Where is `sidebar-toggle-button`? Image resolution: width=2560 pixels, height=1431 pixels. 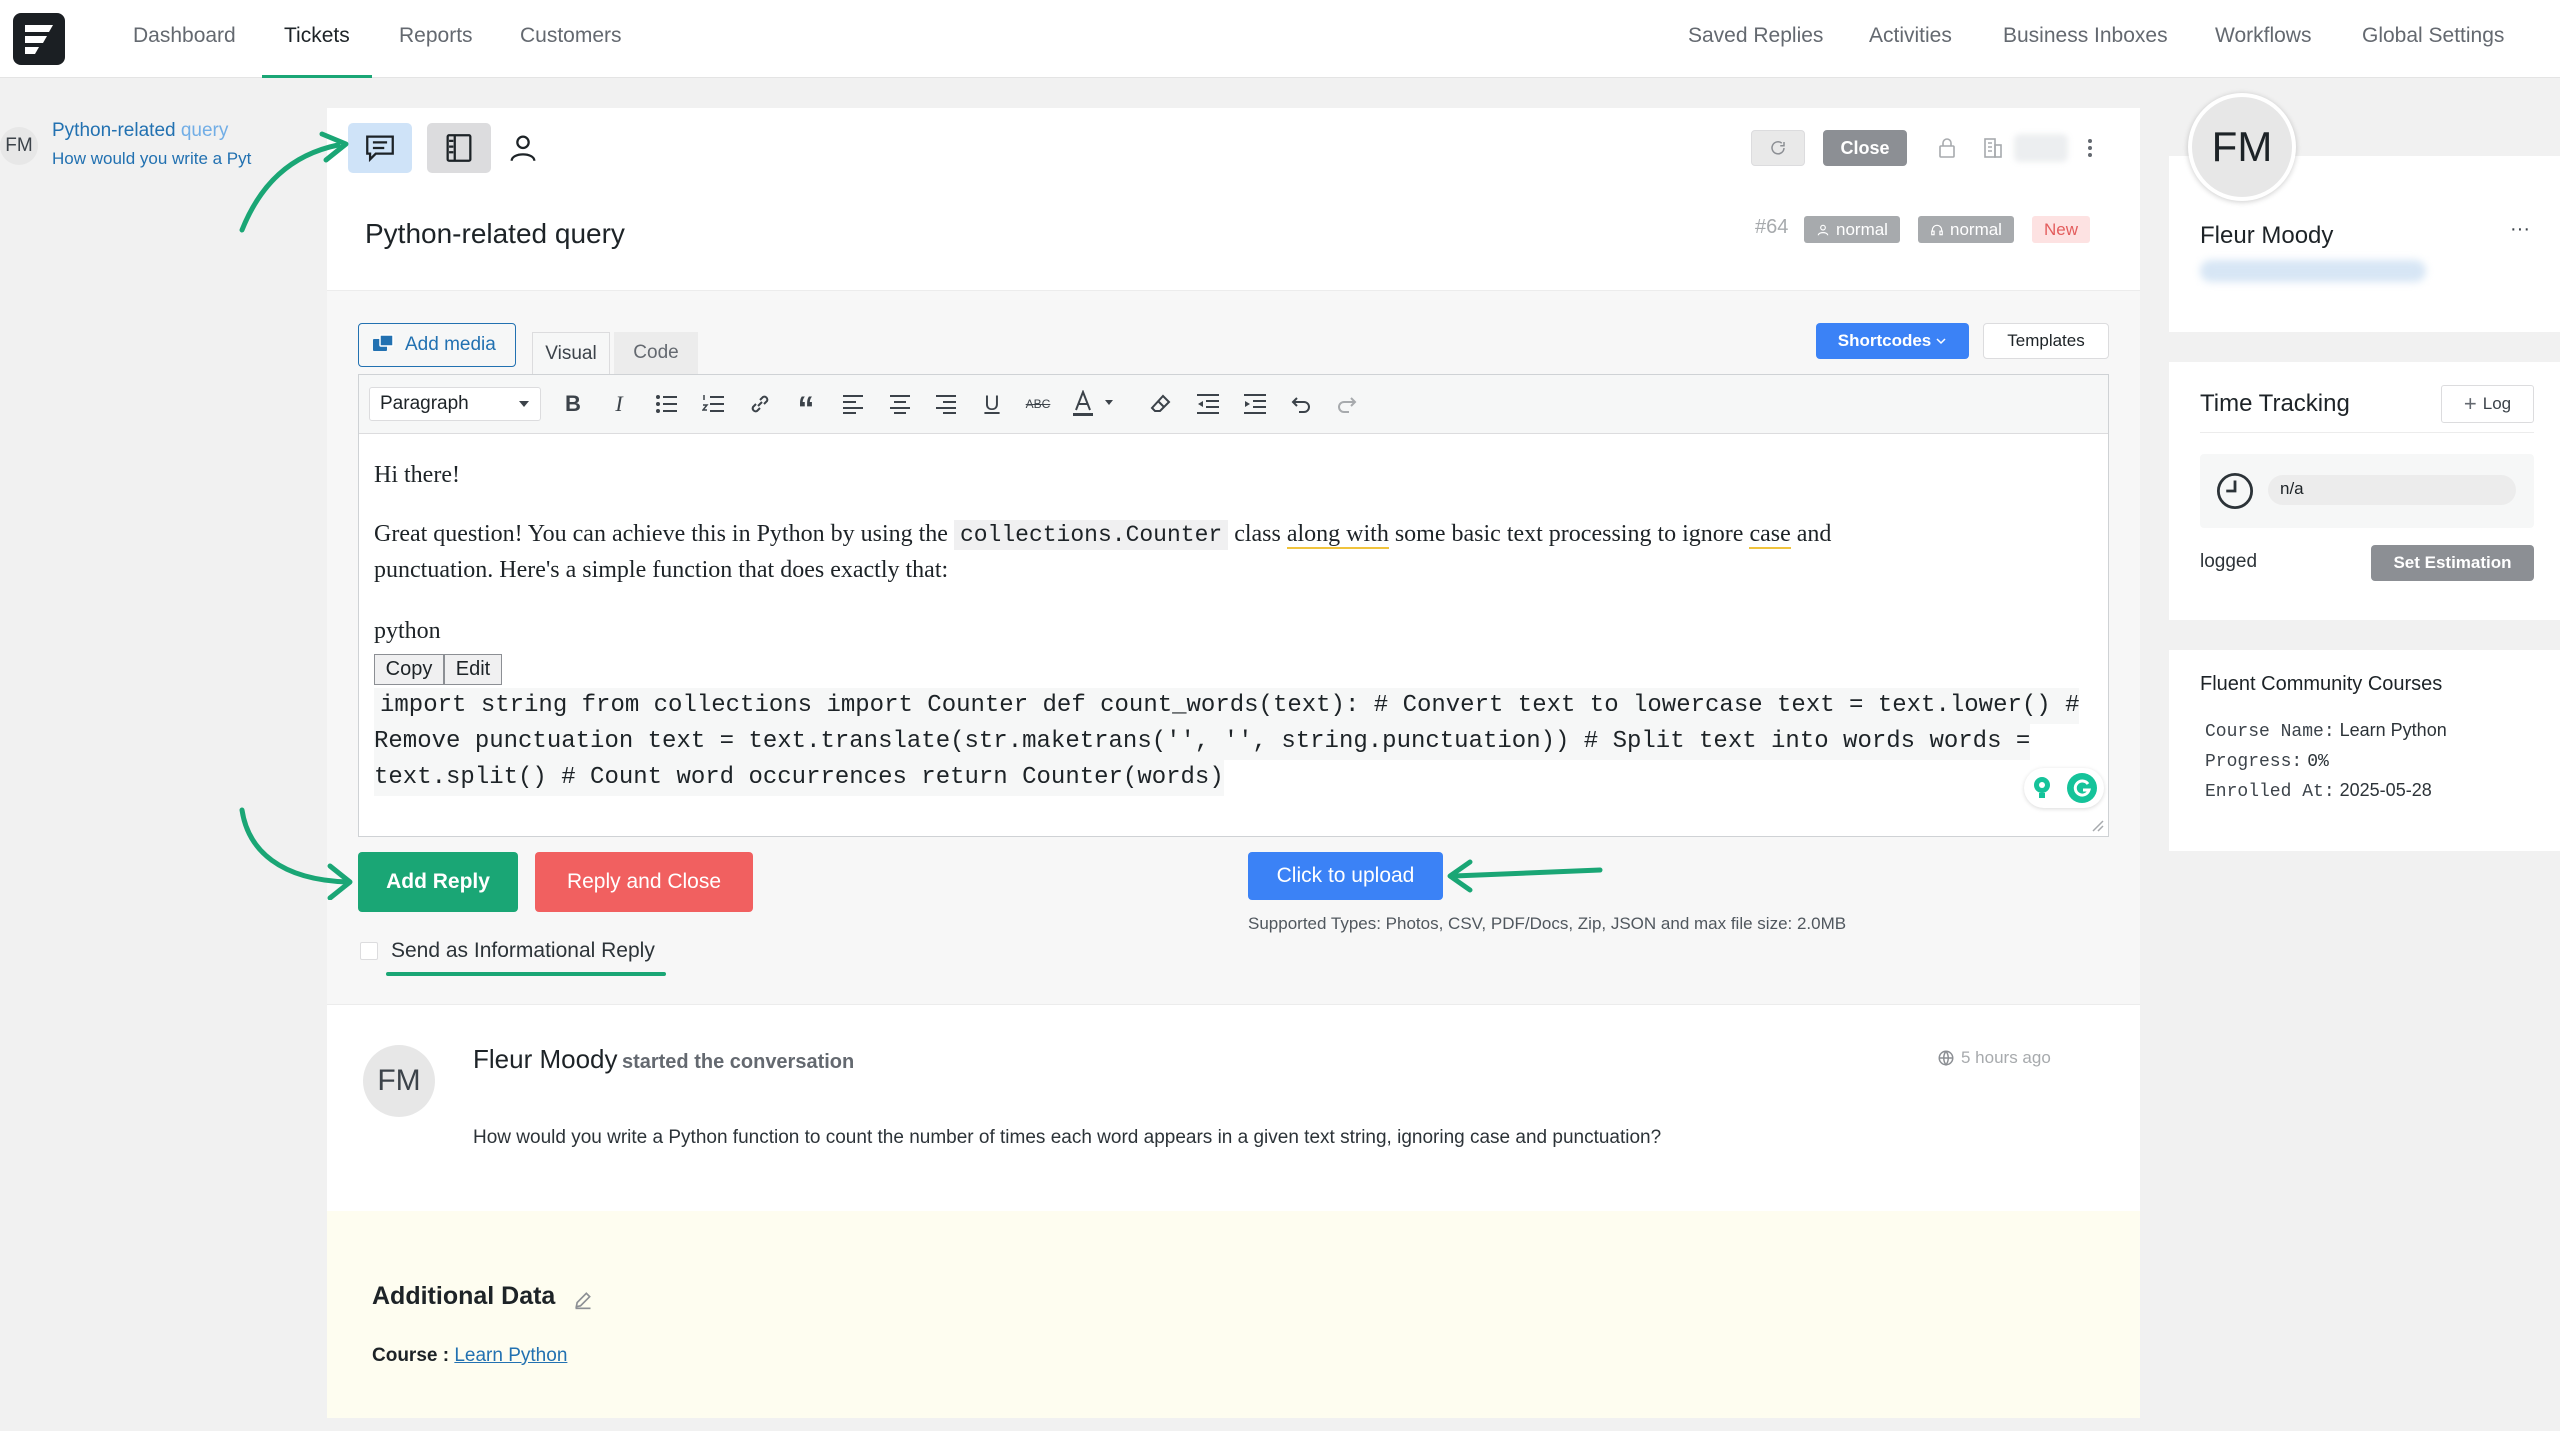 sidebar-toggle-button is located at coordinates (459, 148).